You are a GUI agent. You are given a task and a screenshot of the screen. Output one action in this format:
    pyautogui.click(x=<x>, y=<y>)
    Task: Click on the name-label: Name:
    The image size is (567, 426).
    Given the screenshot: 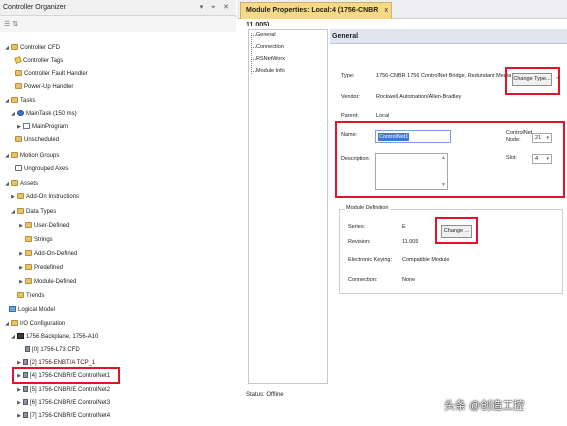 What is the action you would take?
    pyautogui.click(x=349, y=135)
    